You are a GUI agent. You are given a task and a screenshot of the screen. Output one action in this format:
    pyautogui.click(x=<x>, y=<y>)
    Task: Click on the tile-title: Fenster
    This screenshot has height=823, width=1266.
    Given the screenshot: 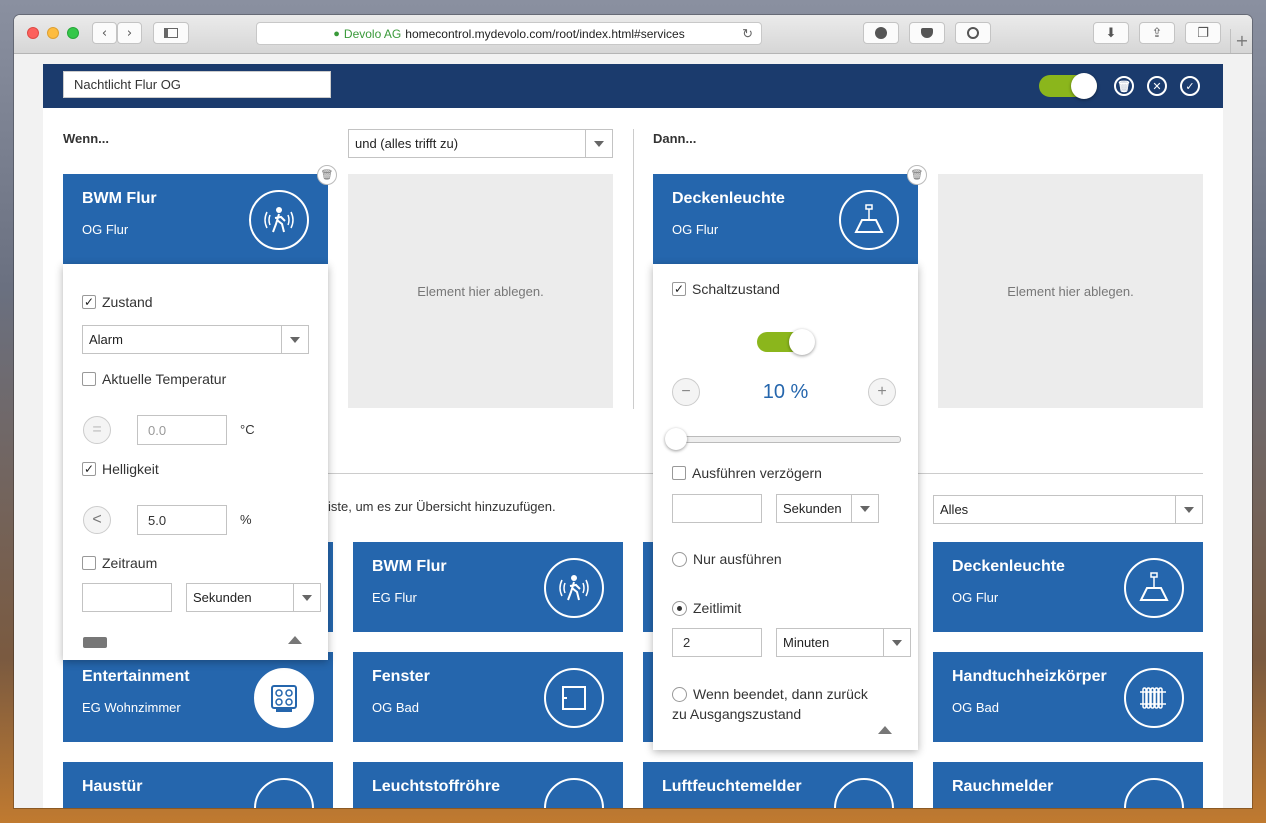 What is the action you would take?
    pyautogui.click(x=401, y=676)
    